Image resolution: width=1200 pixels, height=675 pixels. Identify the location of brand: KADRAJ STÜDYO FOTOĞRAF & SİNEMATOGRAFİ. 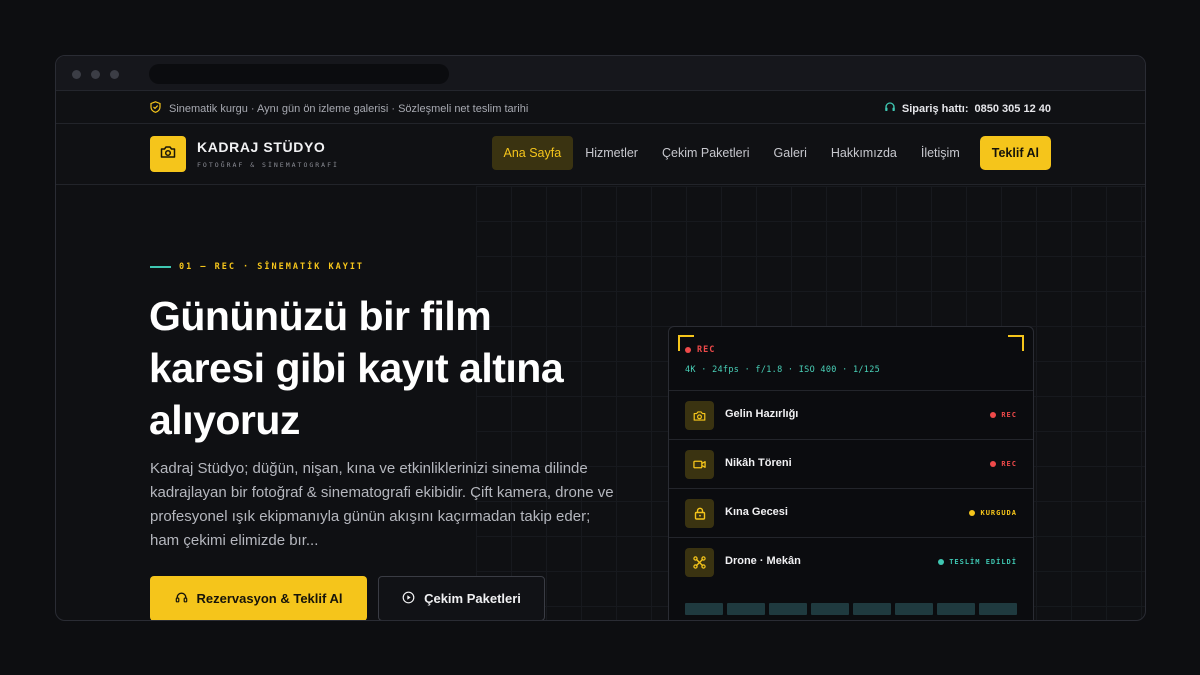
(268, 154).